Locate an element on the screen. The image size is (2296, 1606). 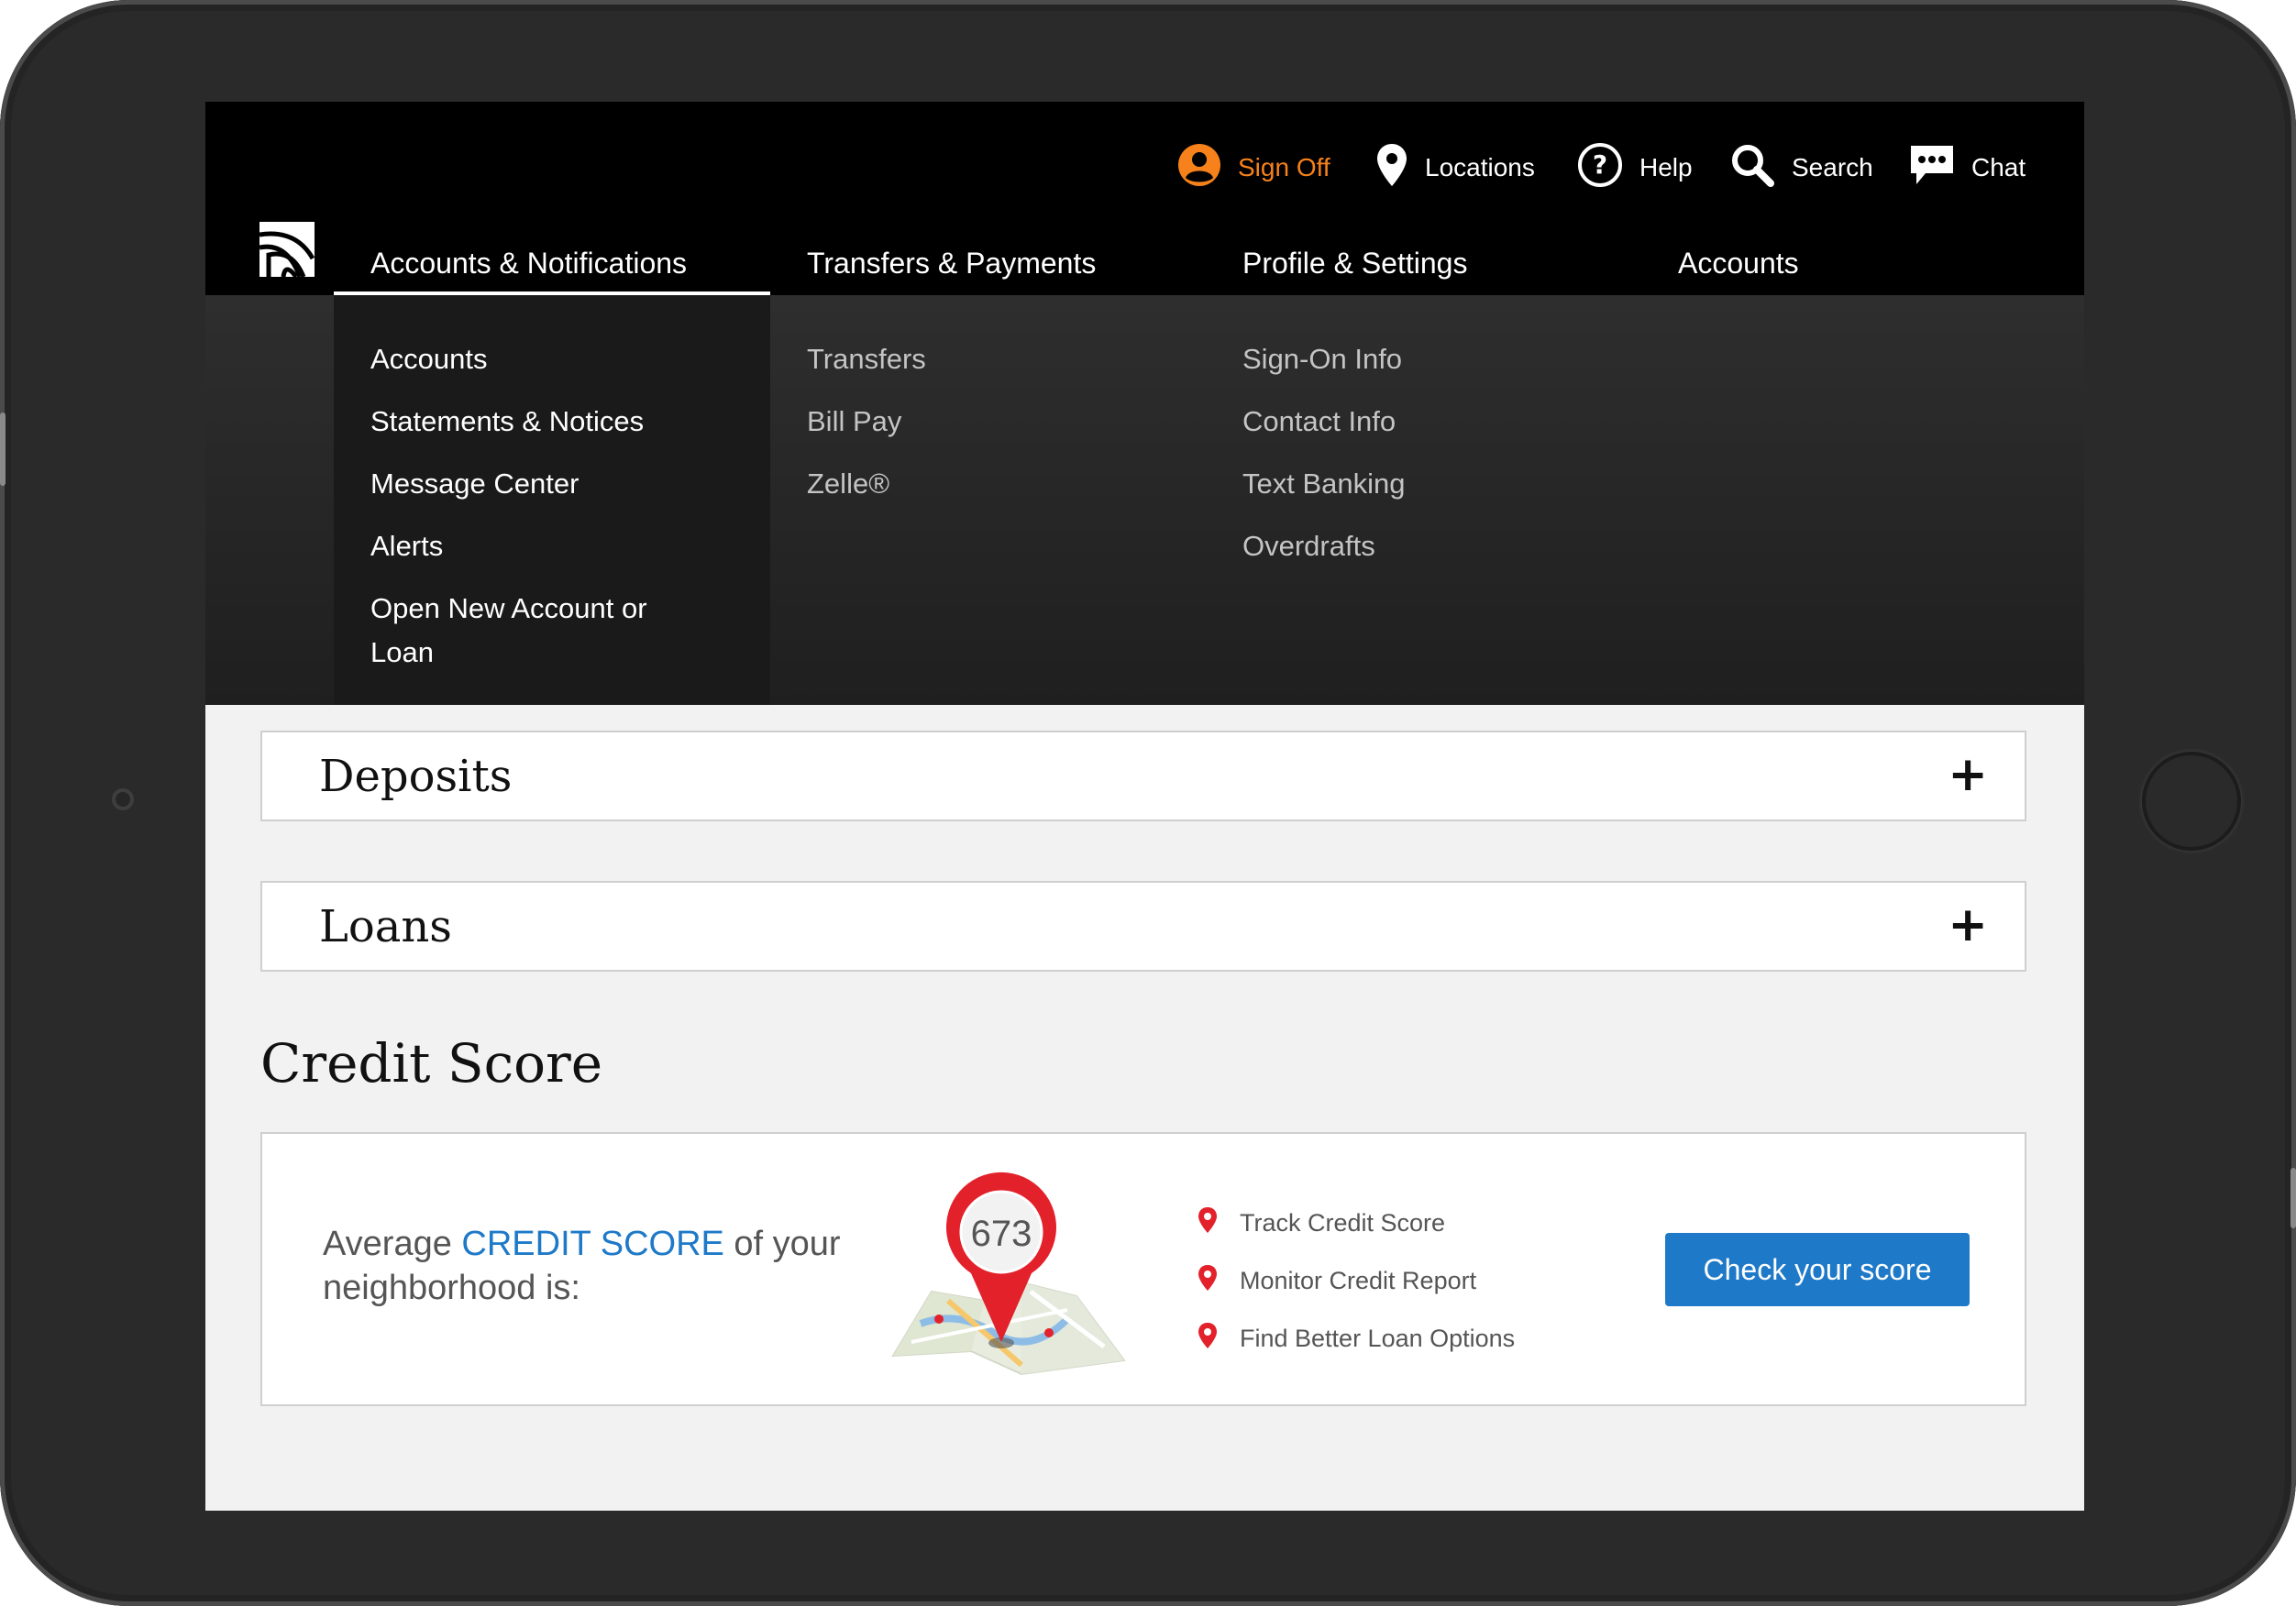
menu-item-accounts: Accounts is located at coordinates (544, 359).